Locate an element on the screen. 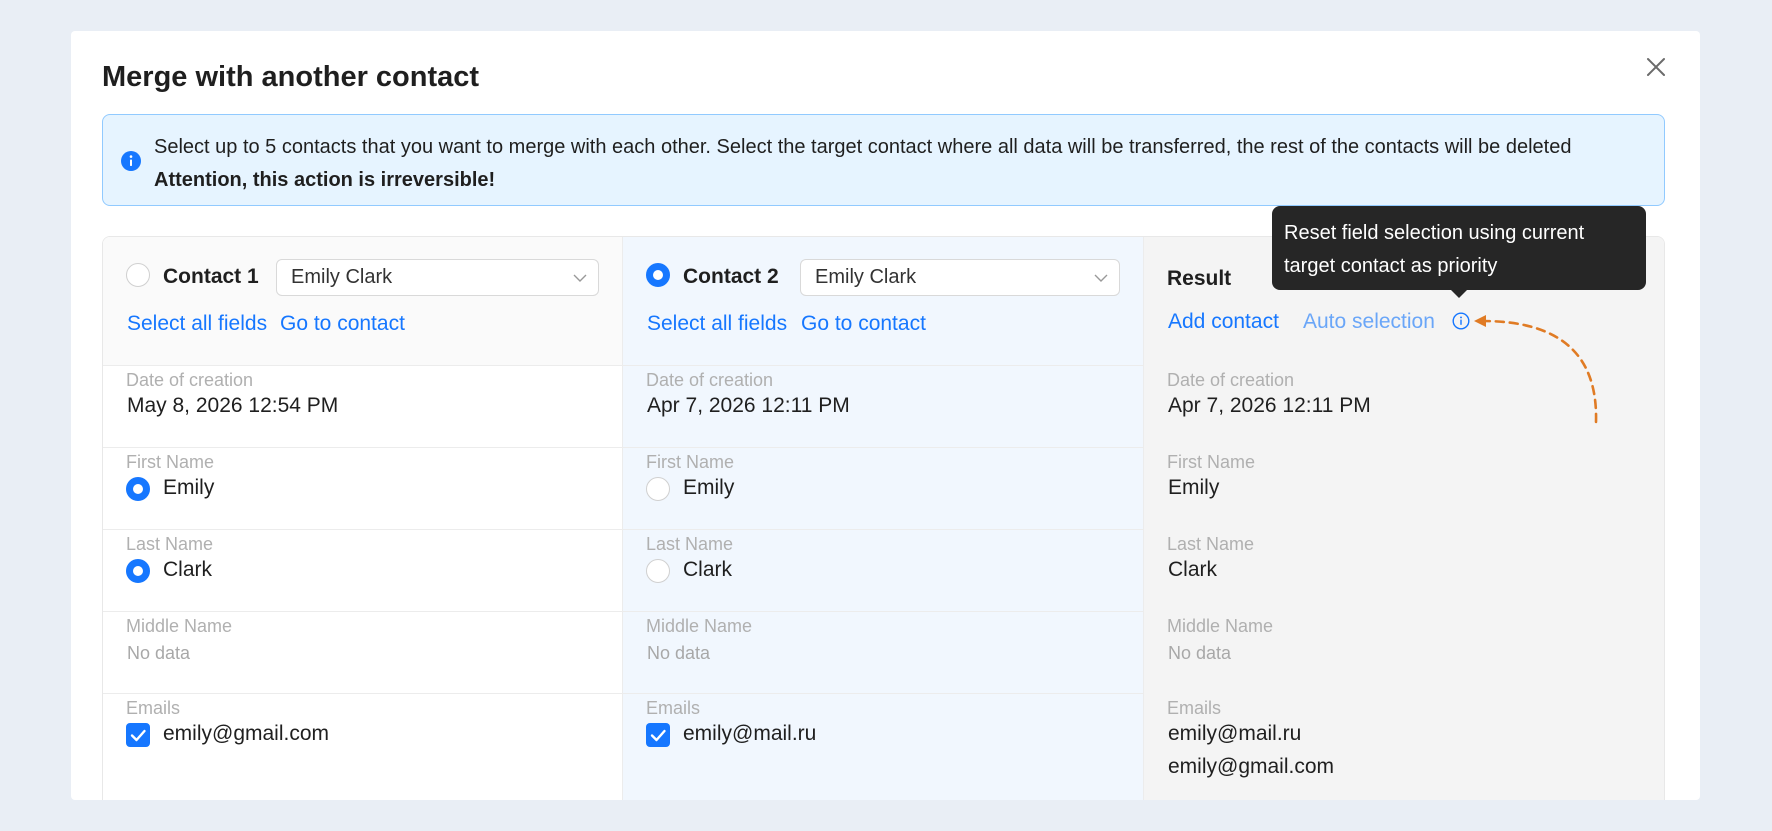 The width and height of the screenshot is (1772, 831). auto-selection-link: Auto selection is located at coordinates (1369, 322).